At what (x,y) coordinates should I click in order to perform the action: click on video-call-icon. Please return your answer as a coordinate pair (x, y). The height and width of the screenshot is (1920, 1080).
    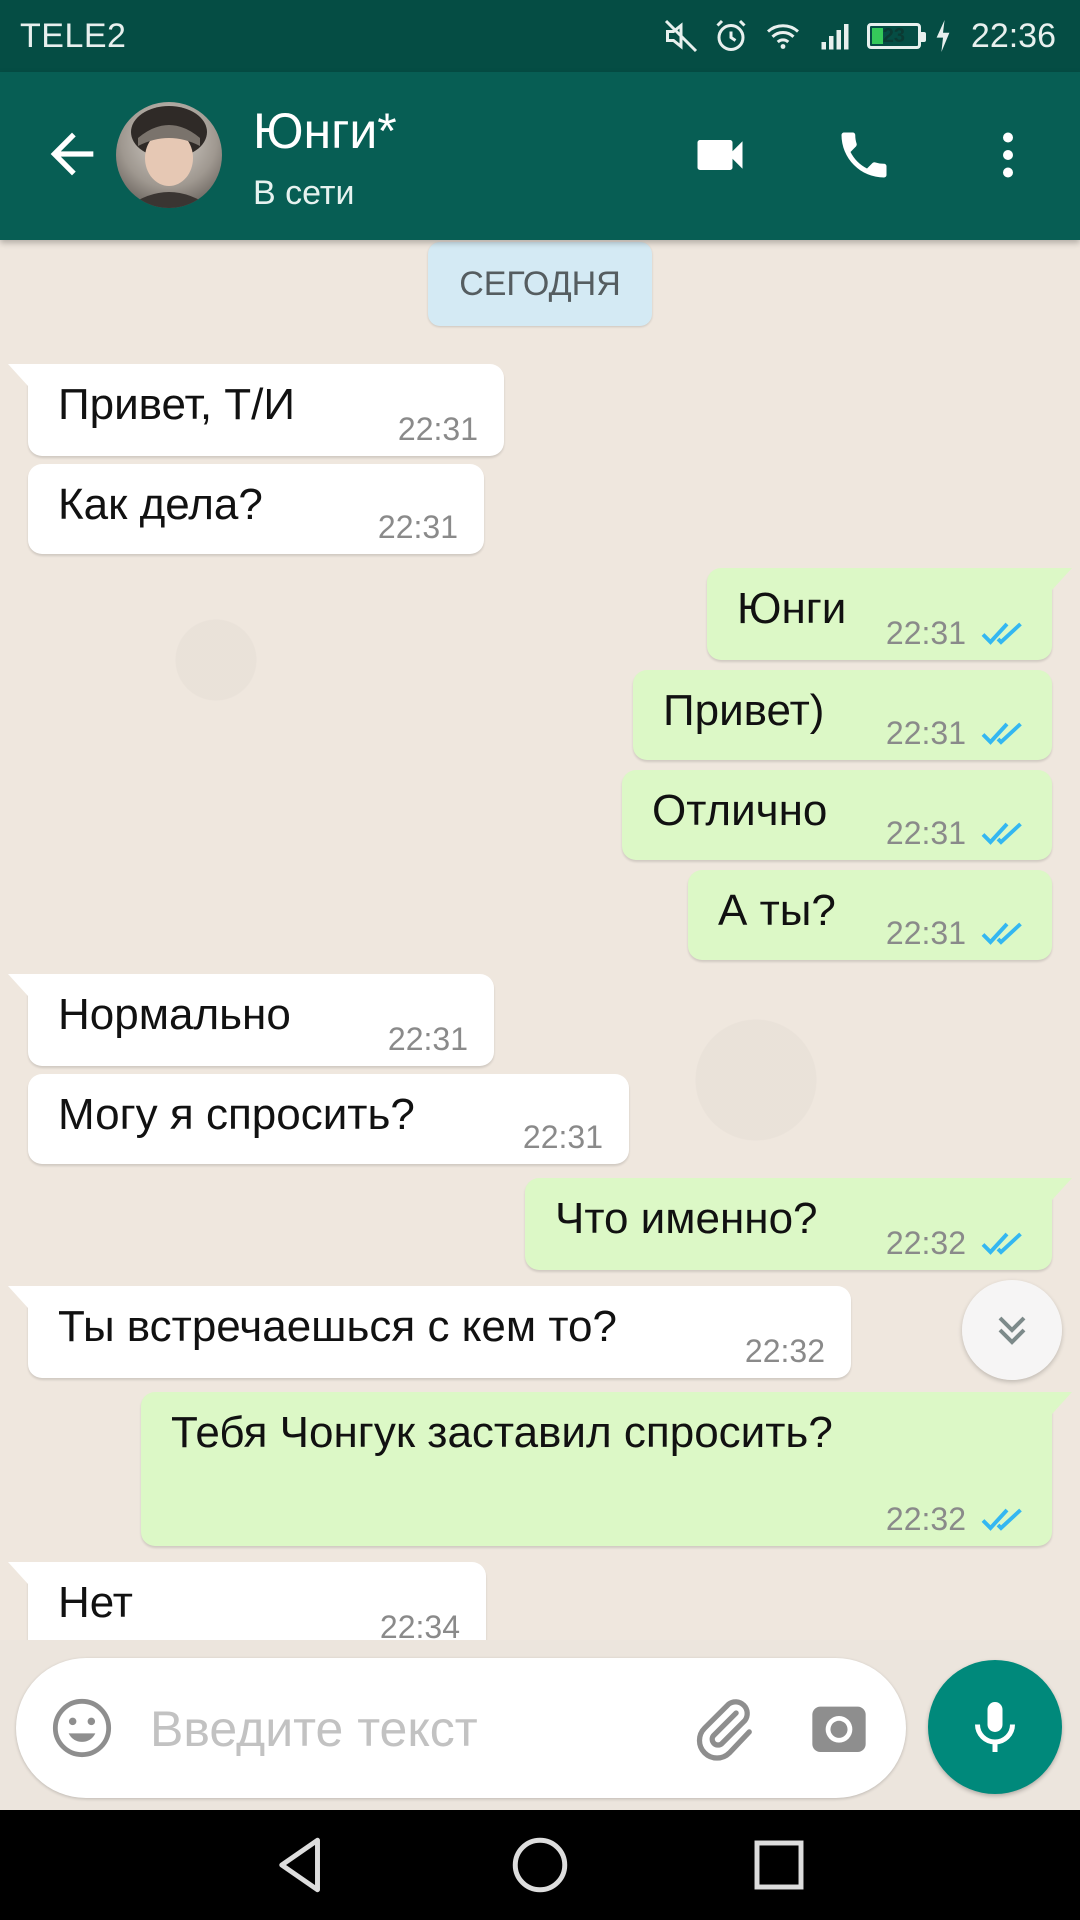
    Looking at the image, I should click on (720, 155).